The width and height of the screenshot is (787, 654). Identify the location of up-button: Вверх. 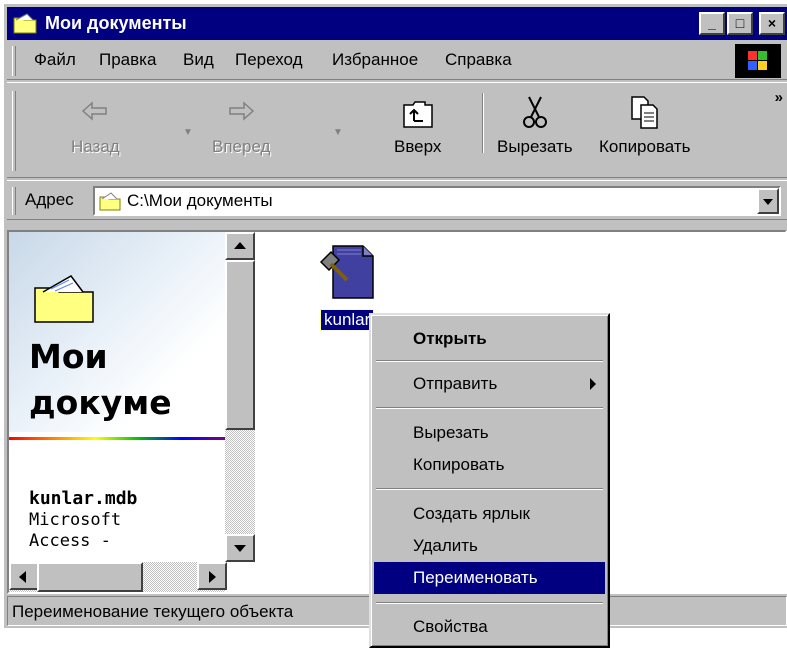
(417, 125).